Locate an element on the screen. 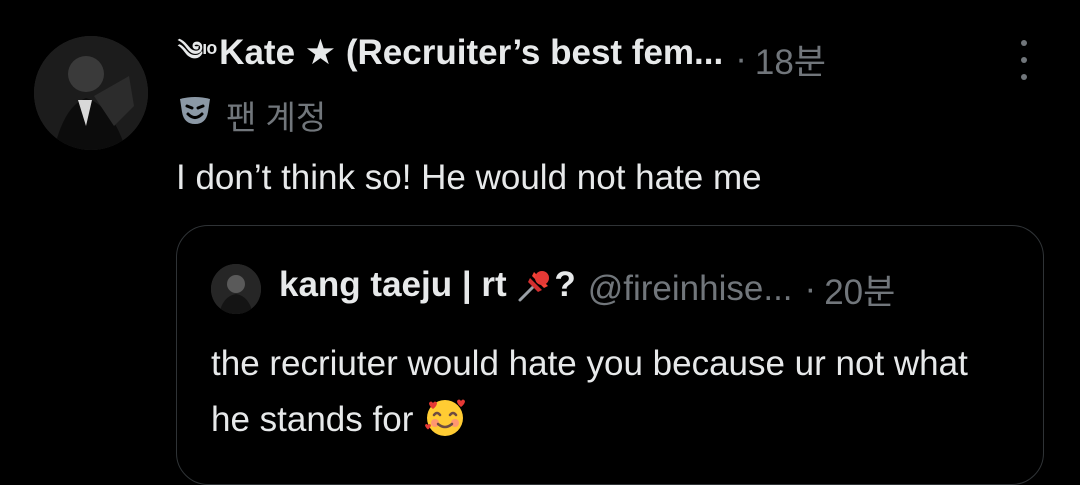  quoted-author-name-suffix: ? is located at coordinates (565, 284).